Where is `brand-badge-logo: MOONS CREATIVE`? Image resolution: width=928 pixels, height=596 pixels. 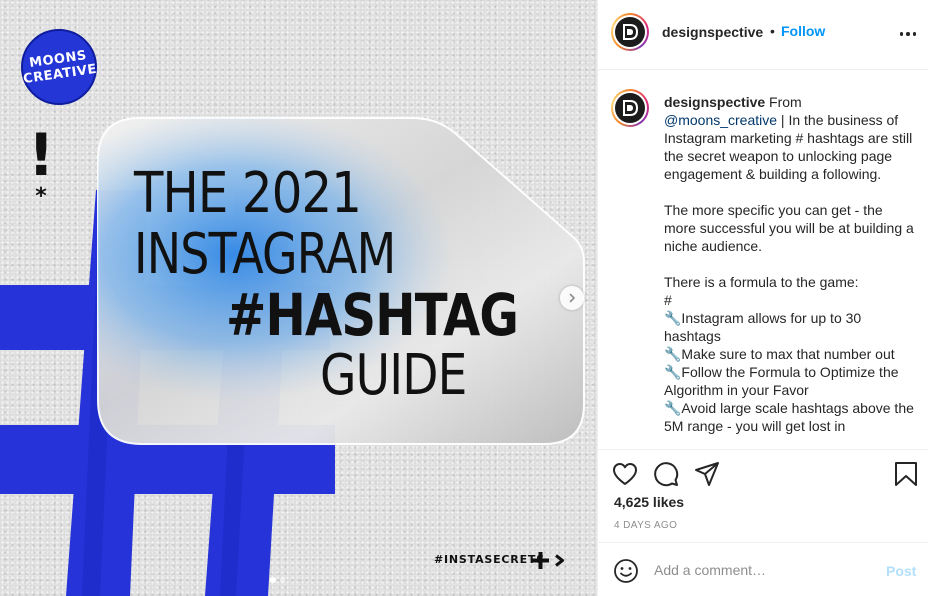
brand-badge-logo: MOONS CREATIVE is located at coordinates (59, 67).